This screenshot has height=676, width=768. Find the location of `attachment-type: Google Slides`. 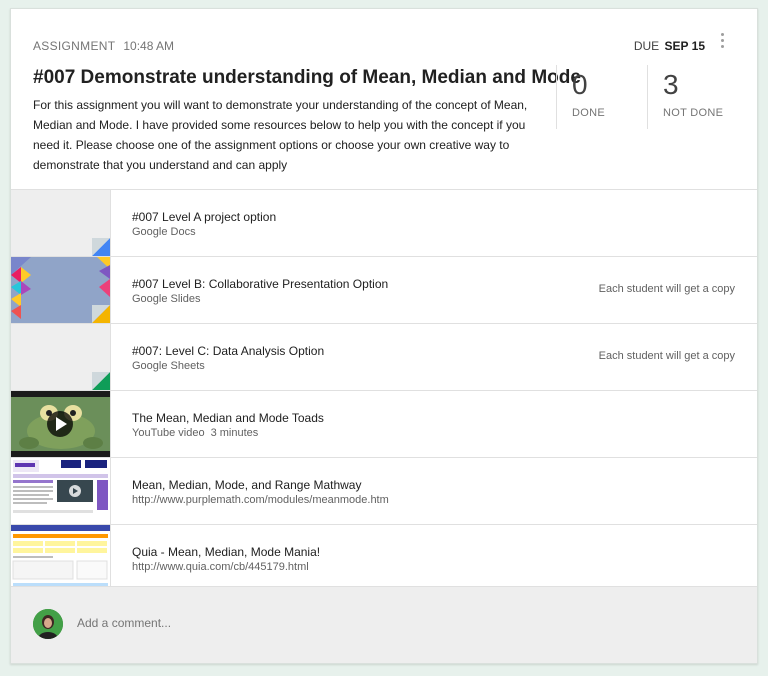

attachment-type: Google Slides is located at coordinates (166, 299).